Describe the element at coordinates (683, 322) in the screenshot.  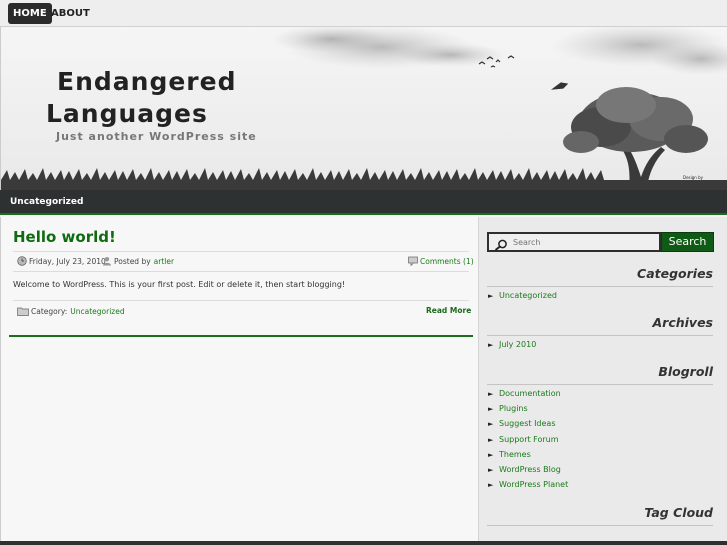
I see `widget-title-archives: Archives` at that location.